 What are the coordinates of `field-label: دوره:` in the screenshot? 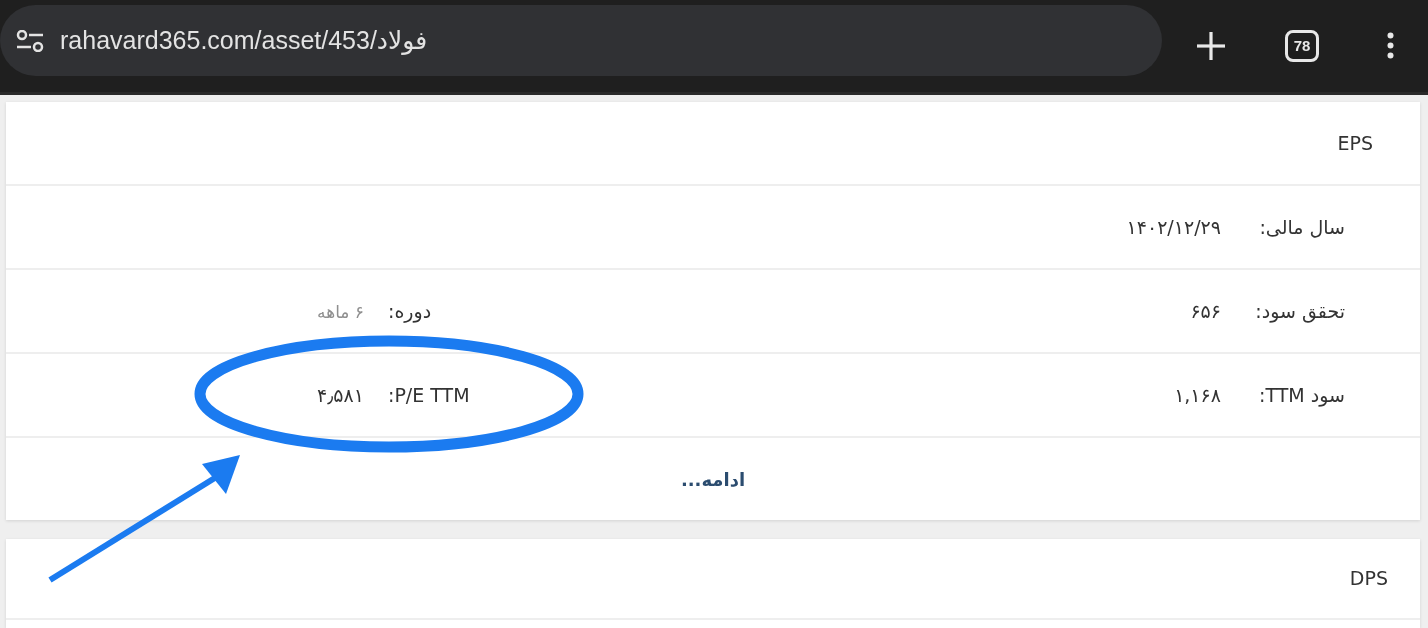 It's located at (410, 310).